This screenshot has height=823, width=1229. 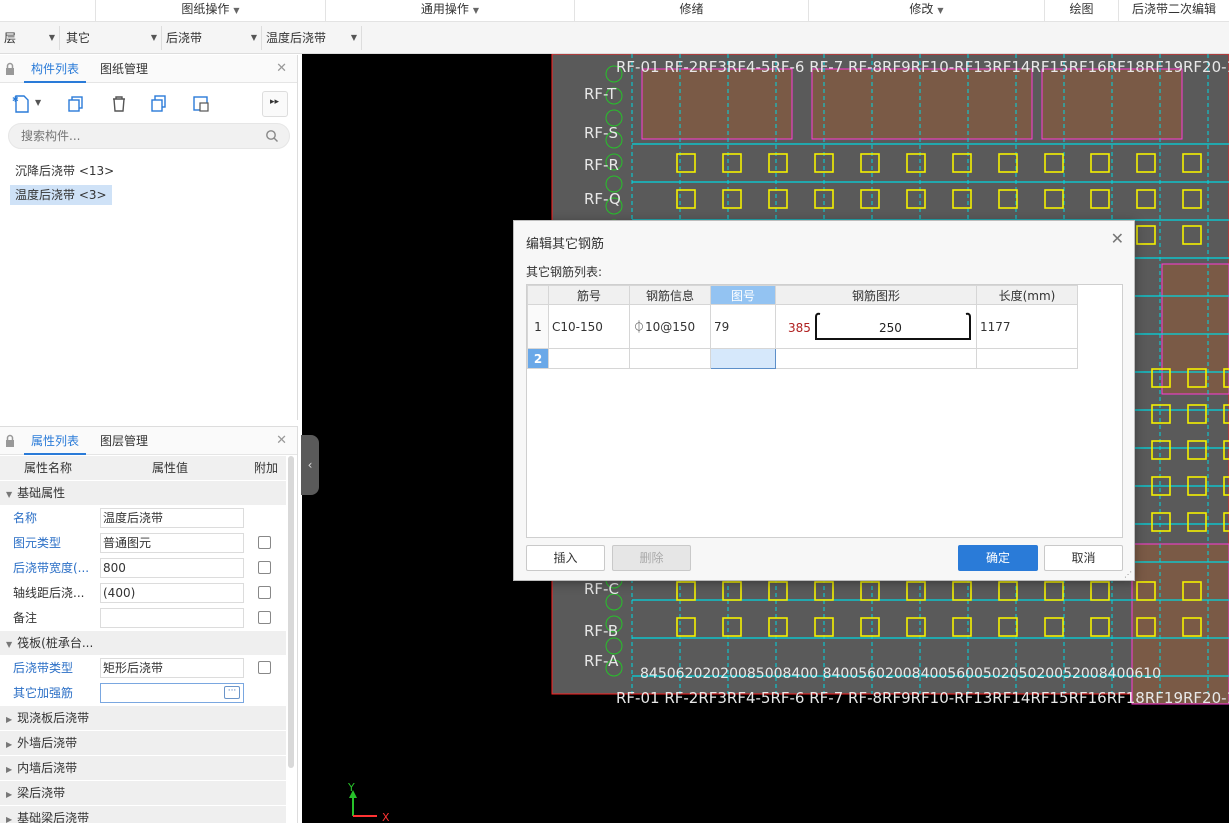 What do you see at coordinates (143, 468) in the screenshot?
I see `property-grid-header: 属性名称 属性值 附加` at bounding box center [143, 468].